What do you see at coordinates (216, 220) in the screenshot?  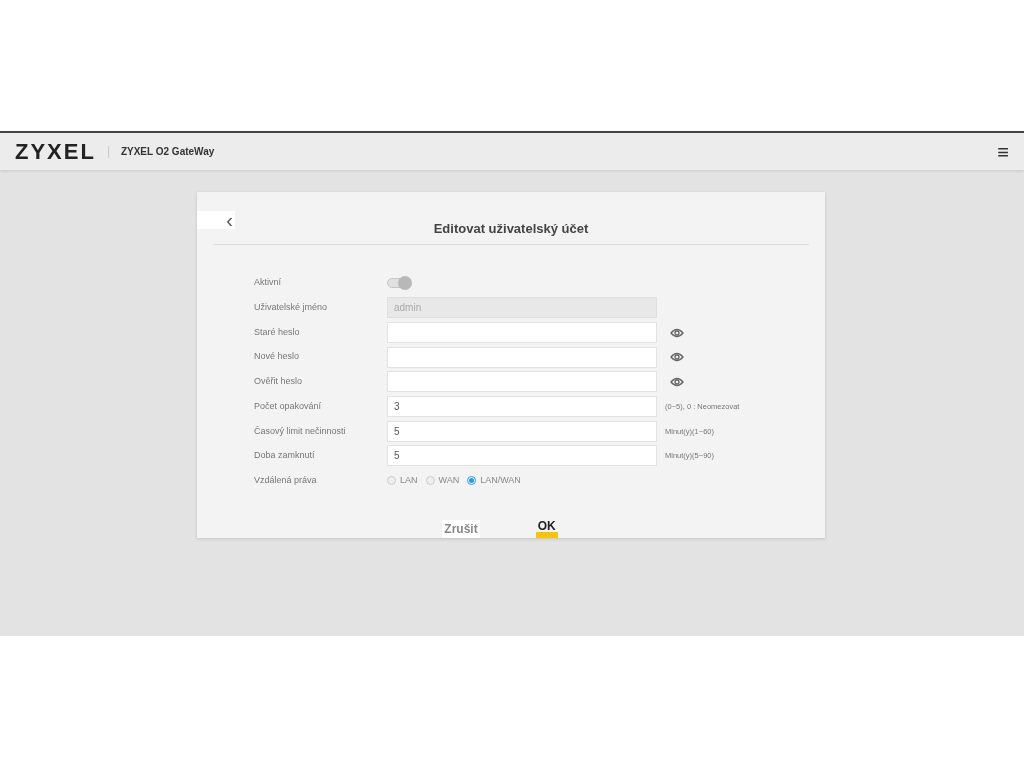 I see `back-button: ‹` at bounding box center [216, 220].